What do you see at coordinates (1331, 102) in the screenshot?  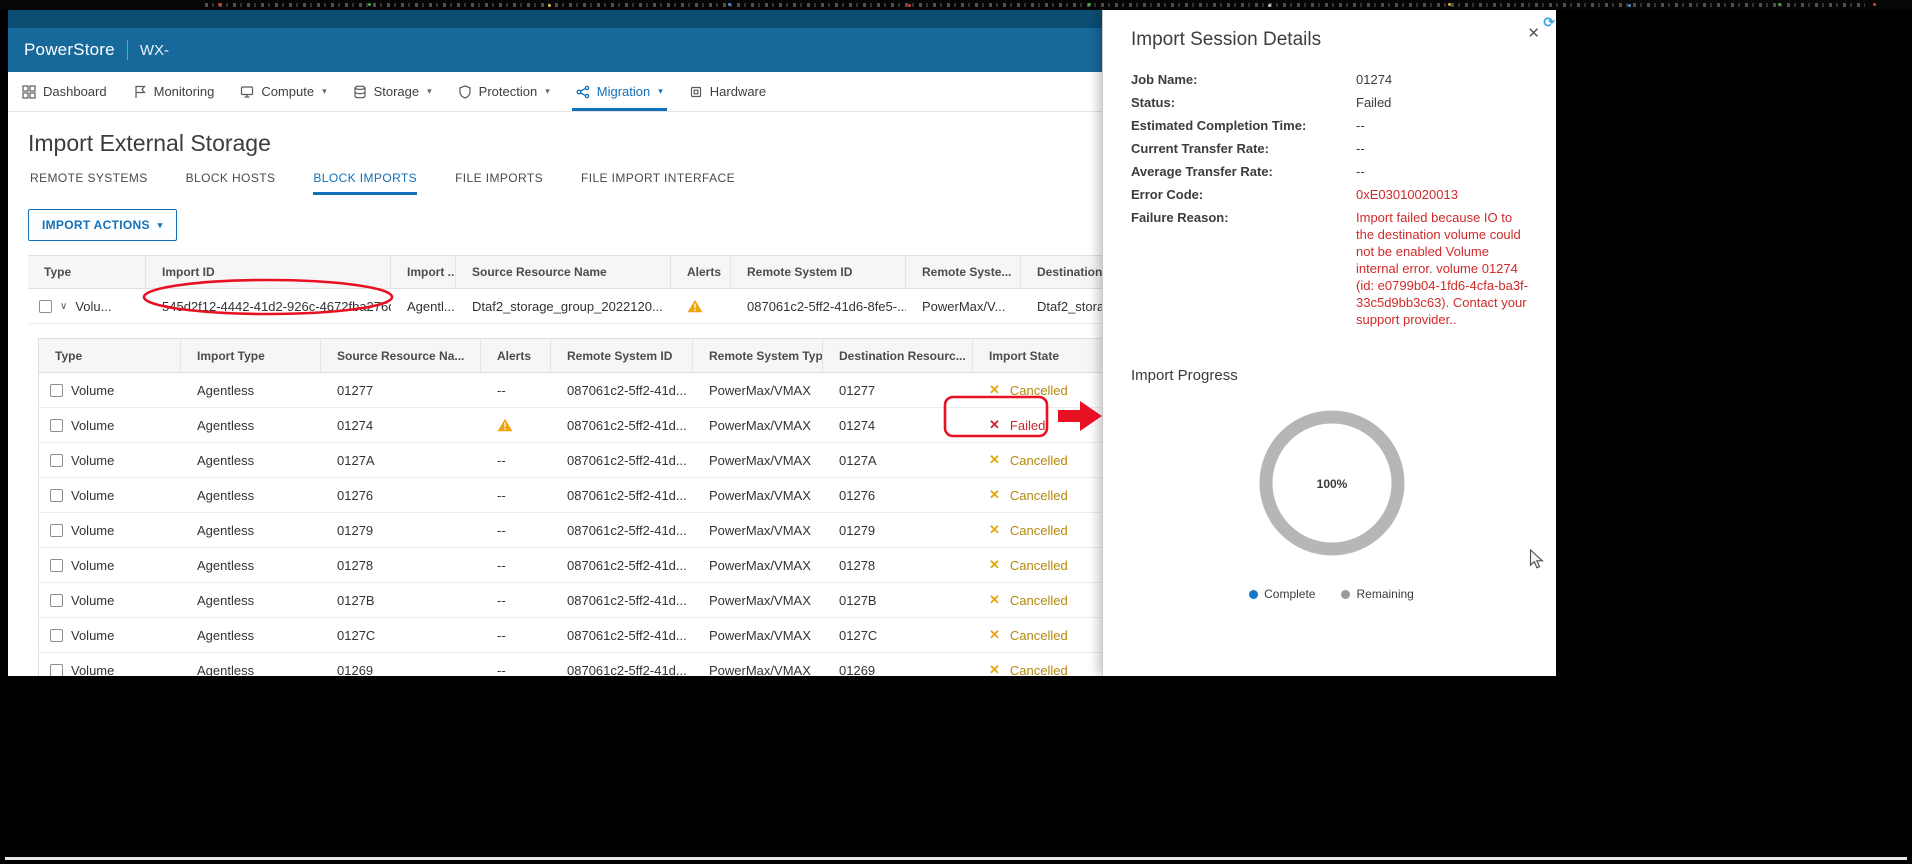 I see `detail-field-status: Status: Failed` at bounding box center [1331, 102].